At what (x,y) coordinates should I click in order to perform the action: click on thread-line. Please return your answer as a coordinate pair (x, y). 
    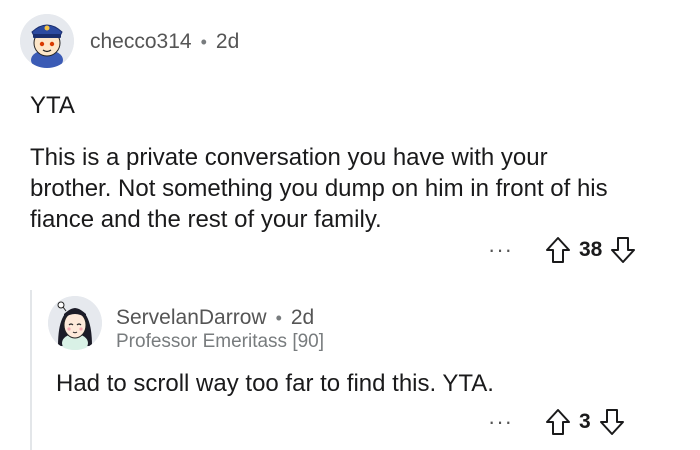
    Looking at the image, I should click on (31, 370).